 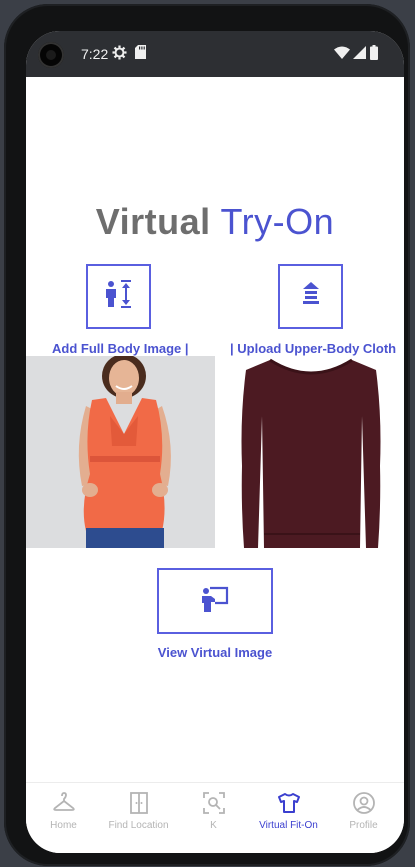 I want to click on body-height-icon, so click(x=119, y=296).